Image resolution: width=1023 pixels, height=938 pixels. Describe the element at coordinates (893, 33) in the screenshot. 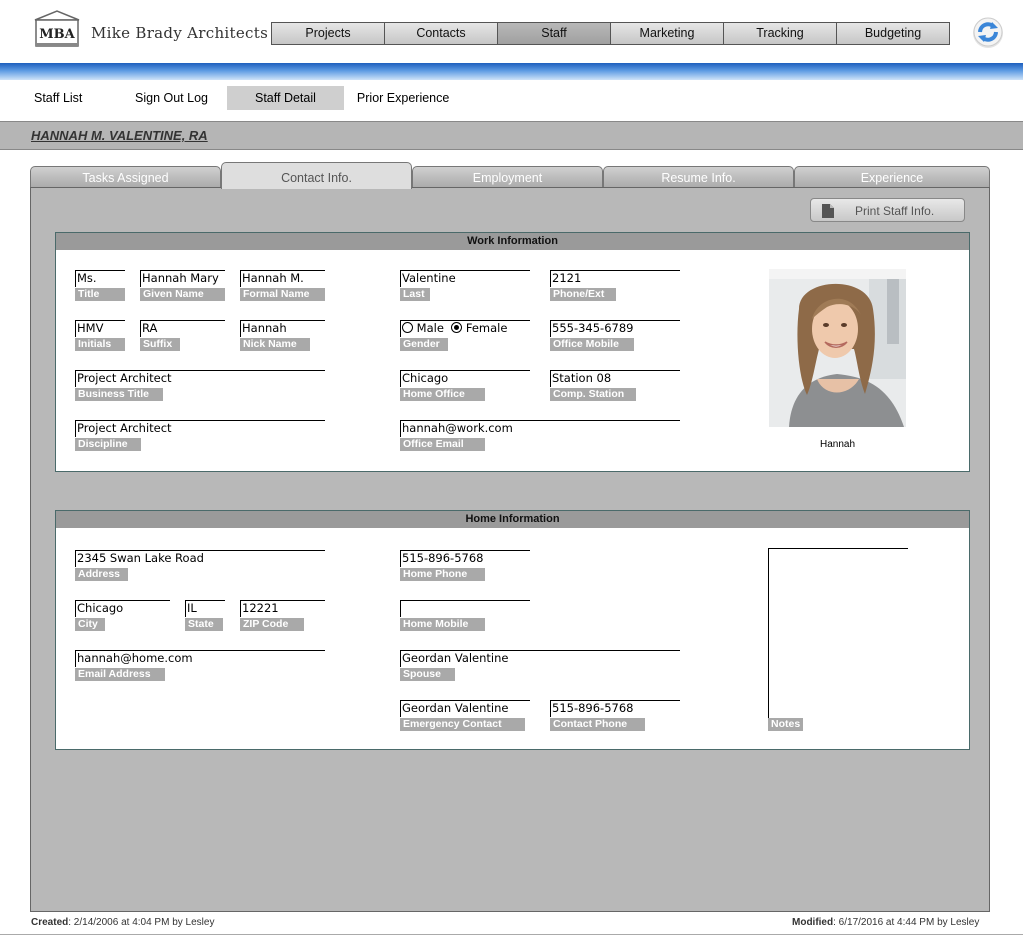

I see `nav-budgeting: Budgeting` at that location.